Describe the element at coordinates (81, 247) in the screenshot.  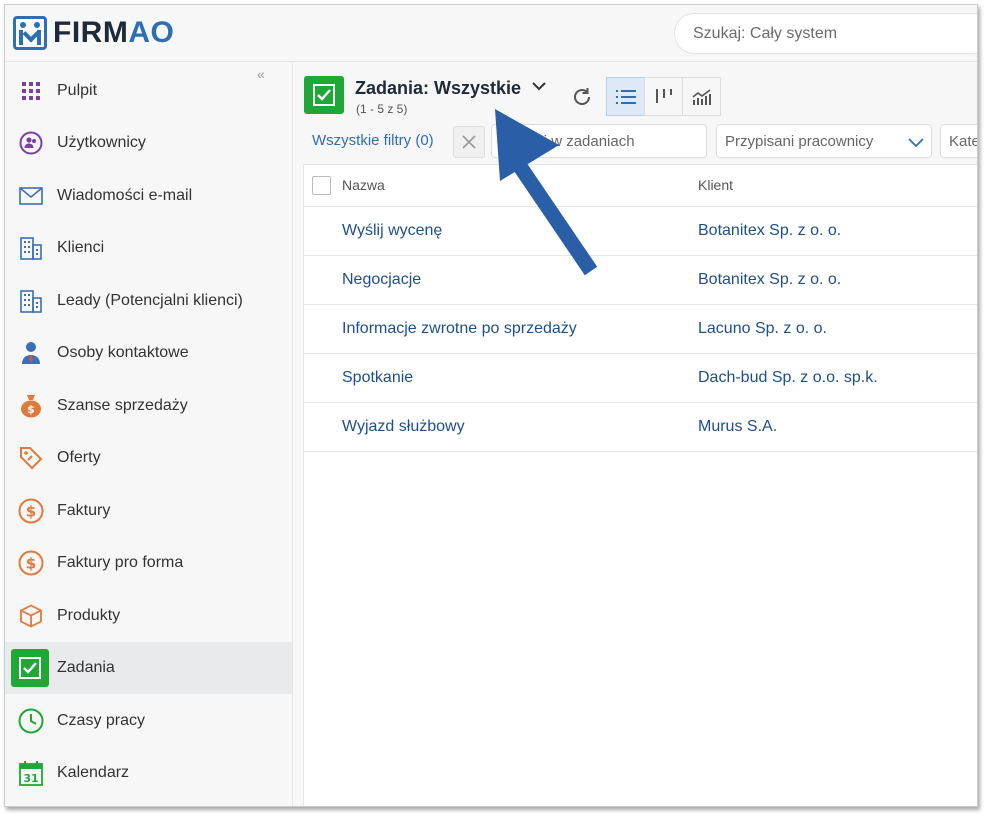
I see `sidebar-item-label: Klienci` at that location.